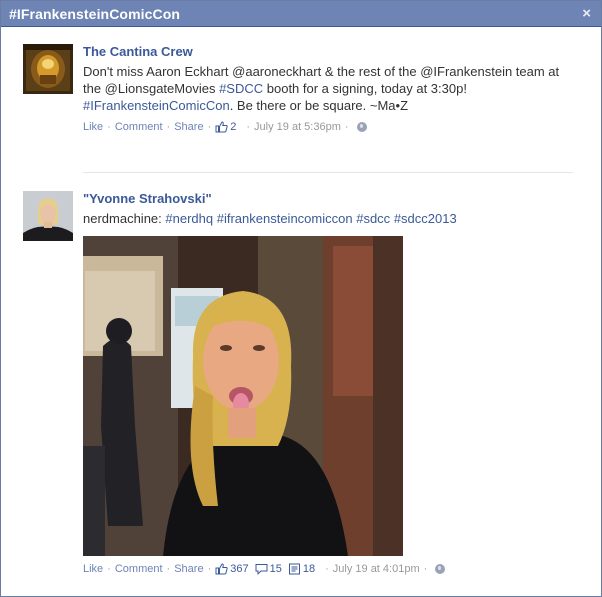 The width and height of the screenshot is (602, 597). I want to click on post-divider, so click(328, 172).